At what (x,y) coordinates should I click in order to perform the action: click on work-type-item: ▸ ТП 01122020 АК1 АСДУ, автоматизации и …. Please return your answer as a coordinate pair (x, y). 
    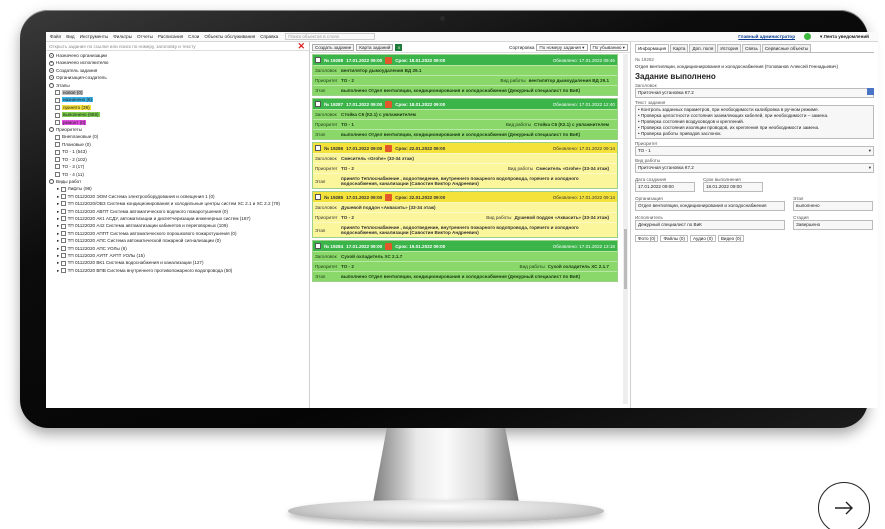
    Looking at the image, I should click on (181, 218).